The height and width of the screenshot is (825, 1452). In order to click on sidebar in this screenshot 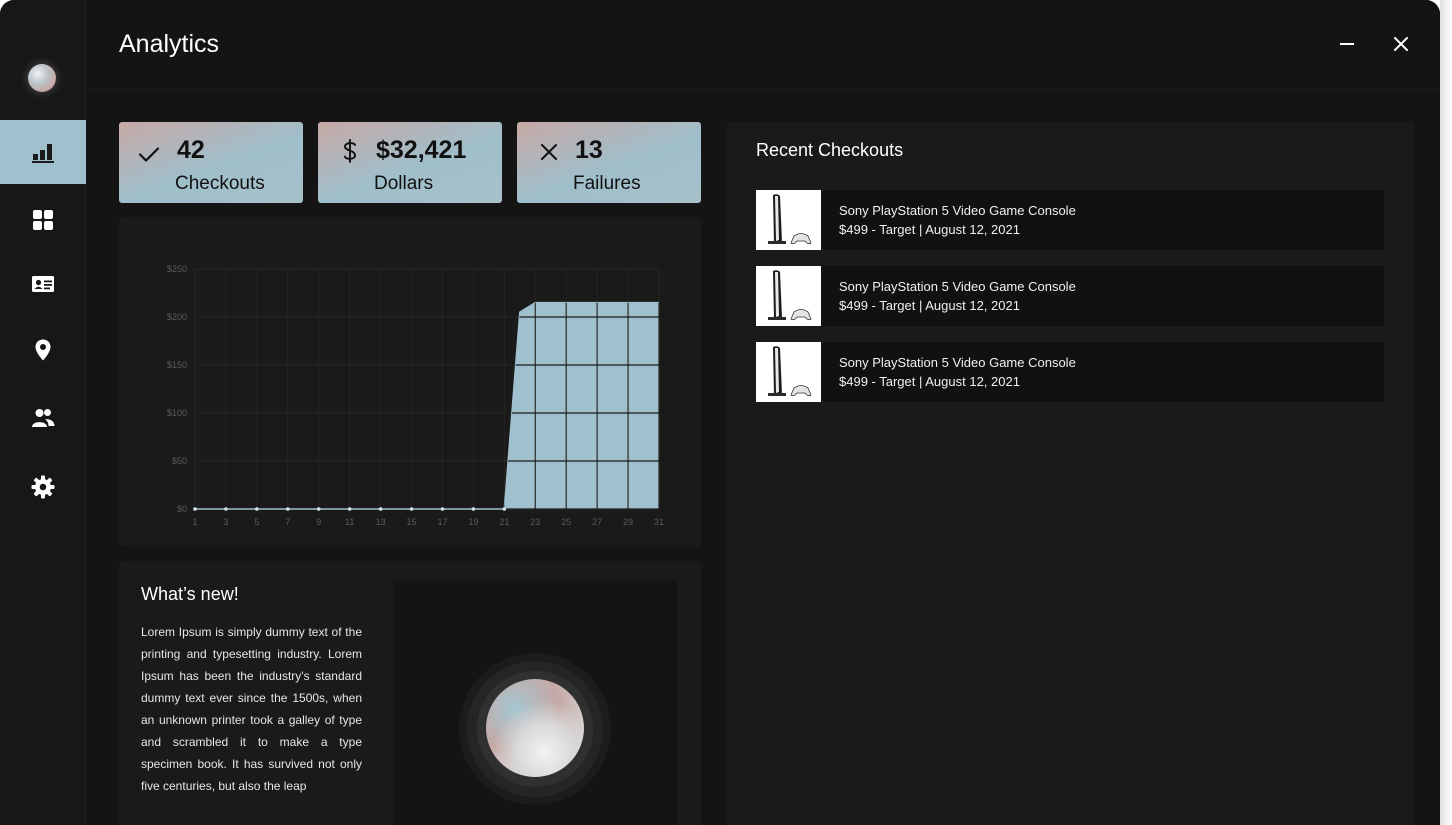, I will do `click(43, 412)`.